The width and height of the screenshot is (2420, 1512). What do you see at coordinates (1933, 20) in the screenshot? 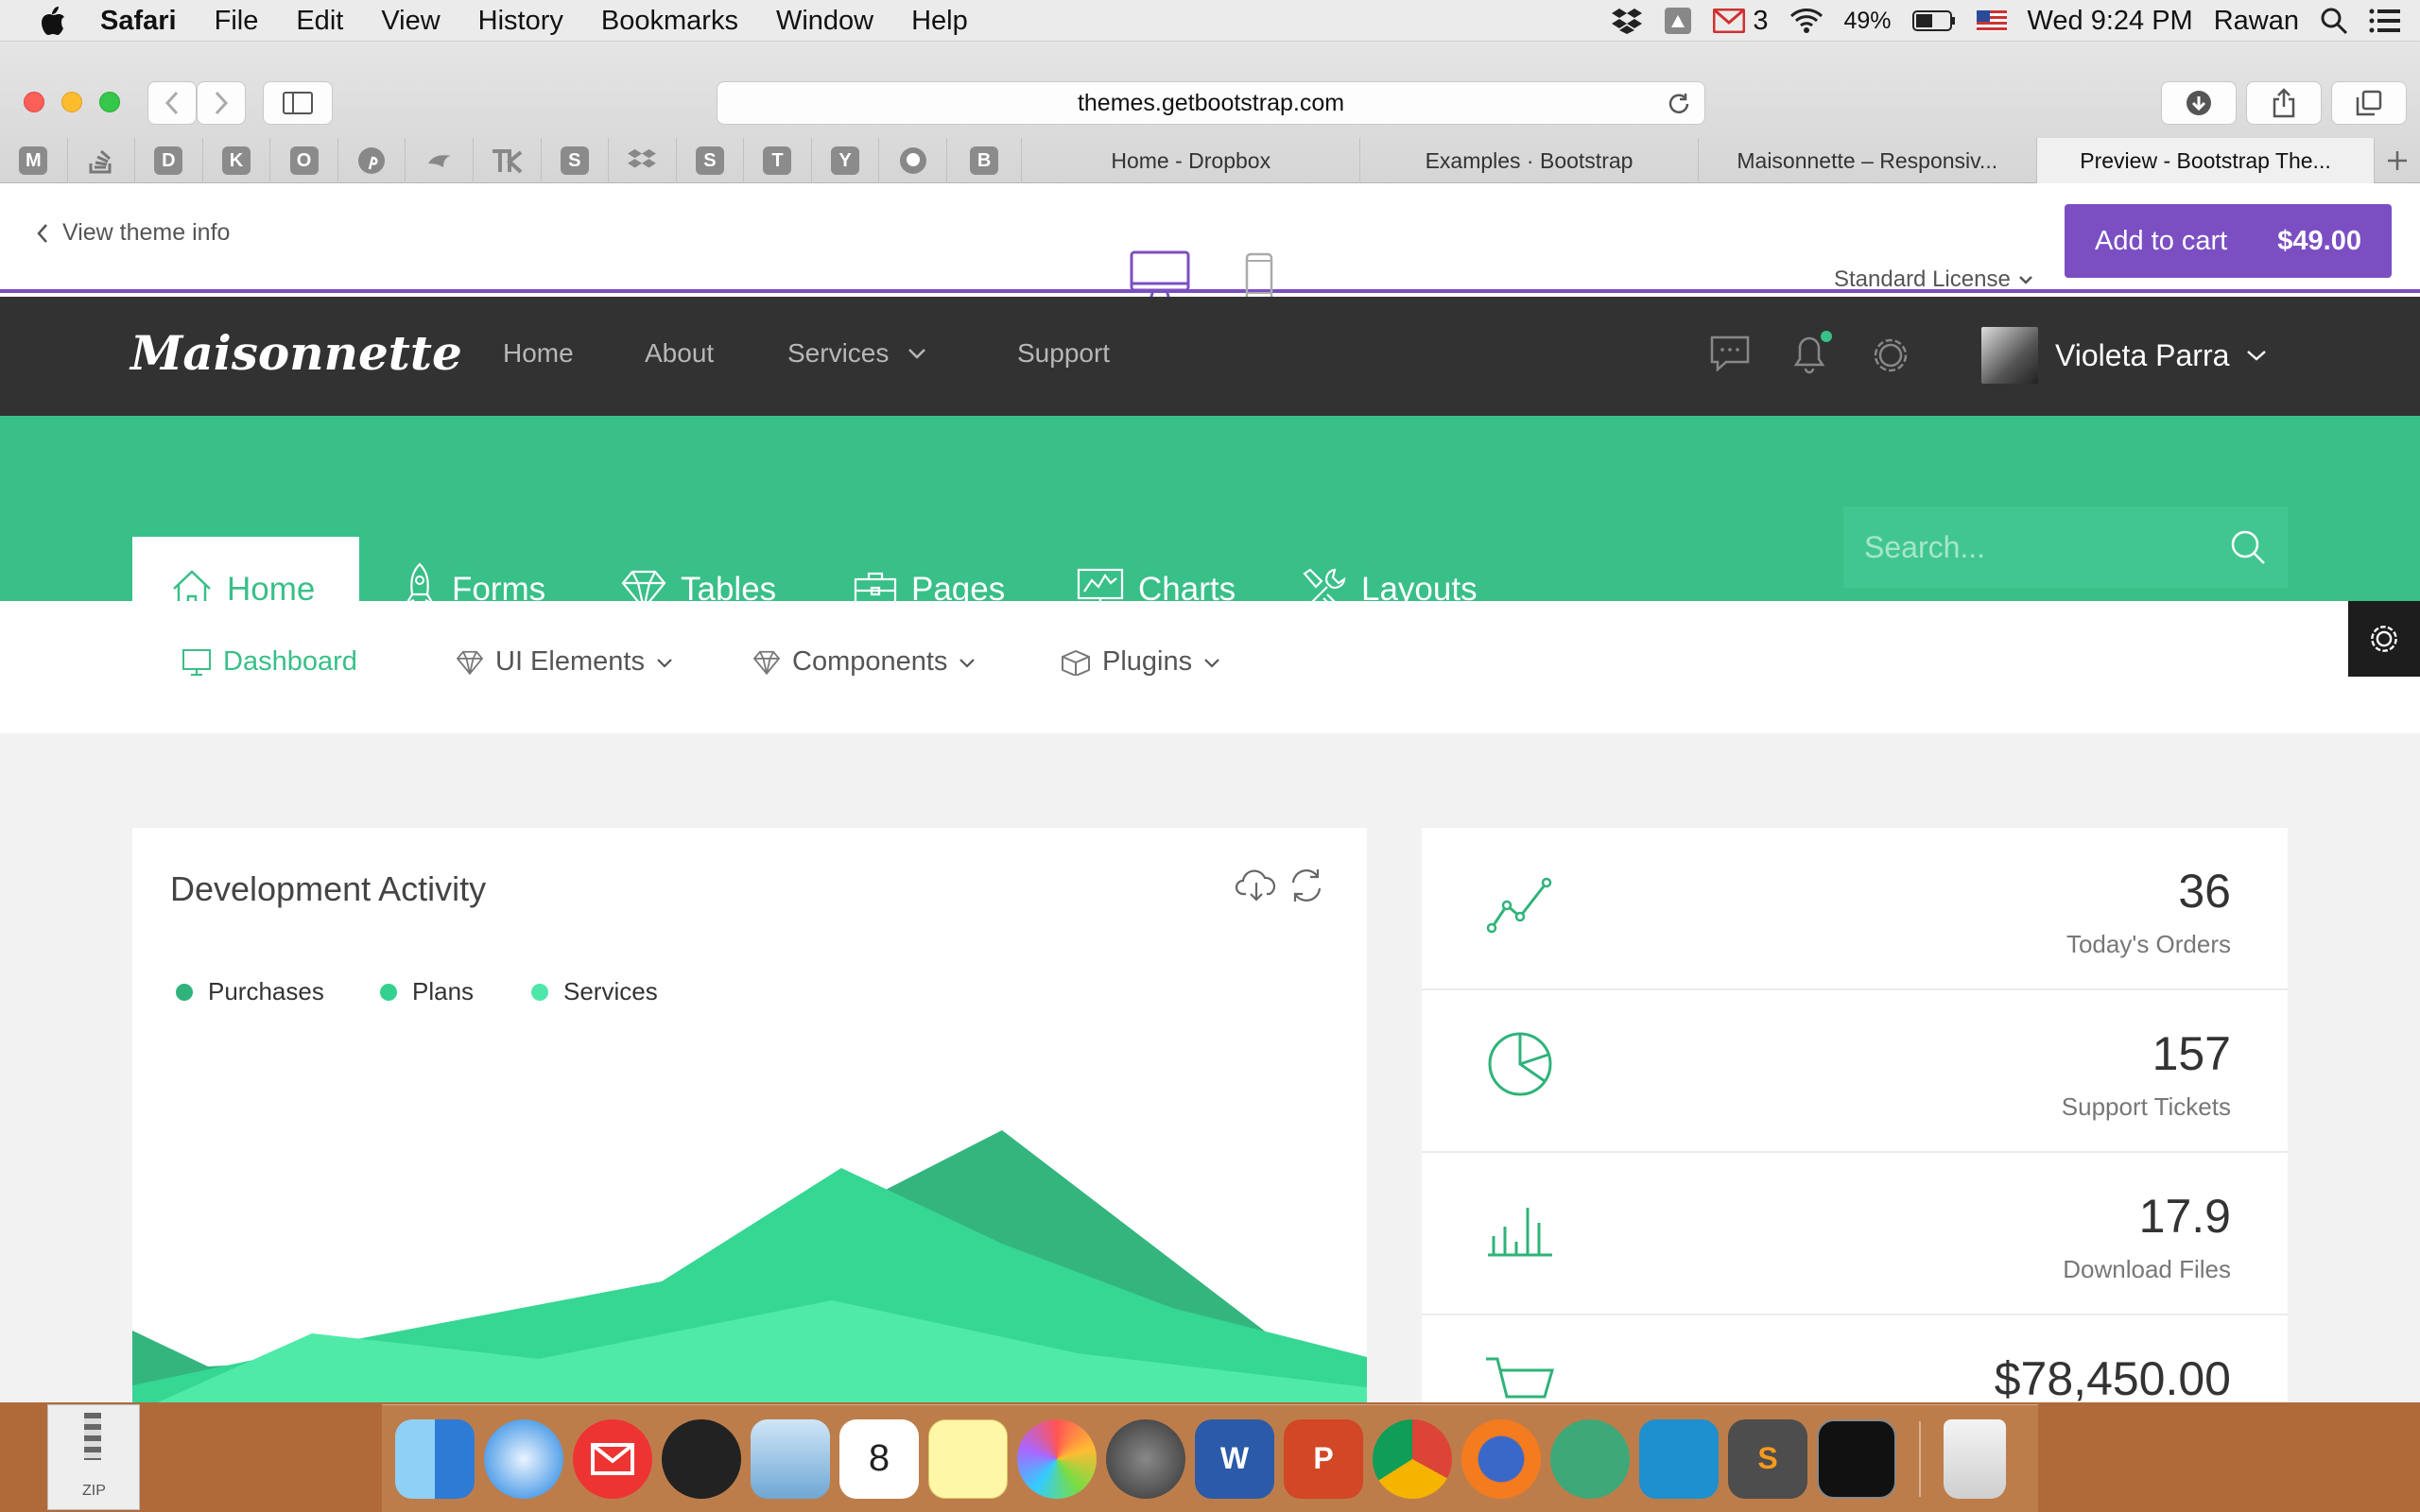
I see `battery-icon` at bounding box center [1933, 20].